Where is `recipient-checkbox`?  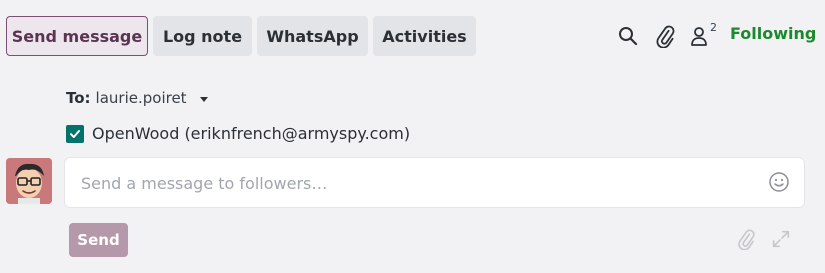 recipient-checkbox is located at coordinates (75, 133).